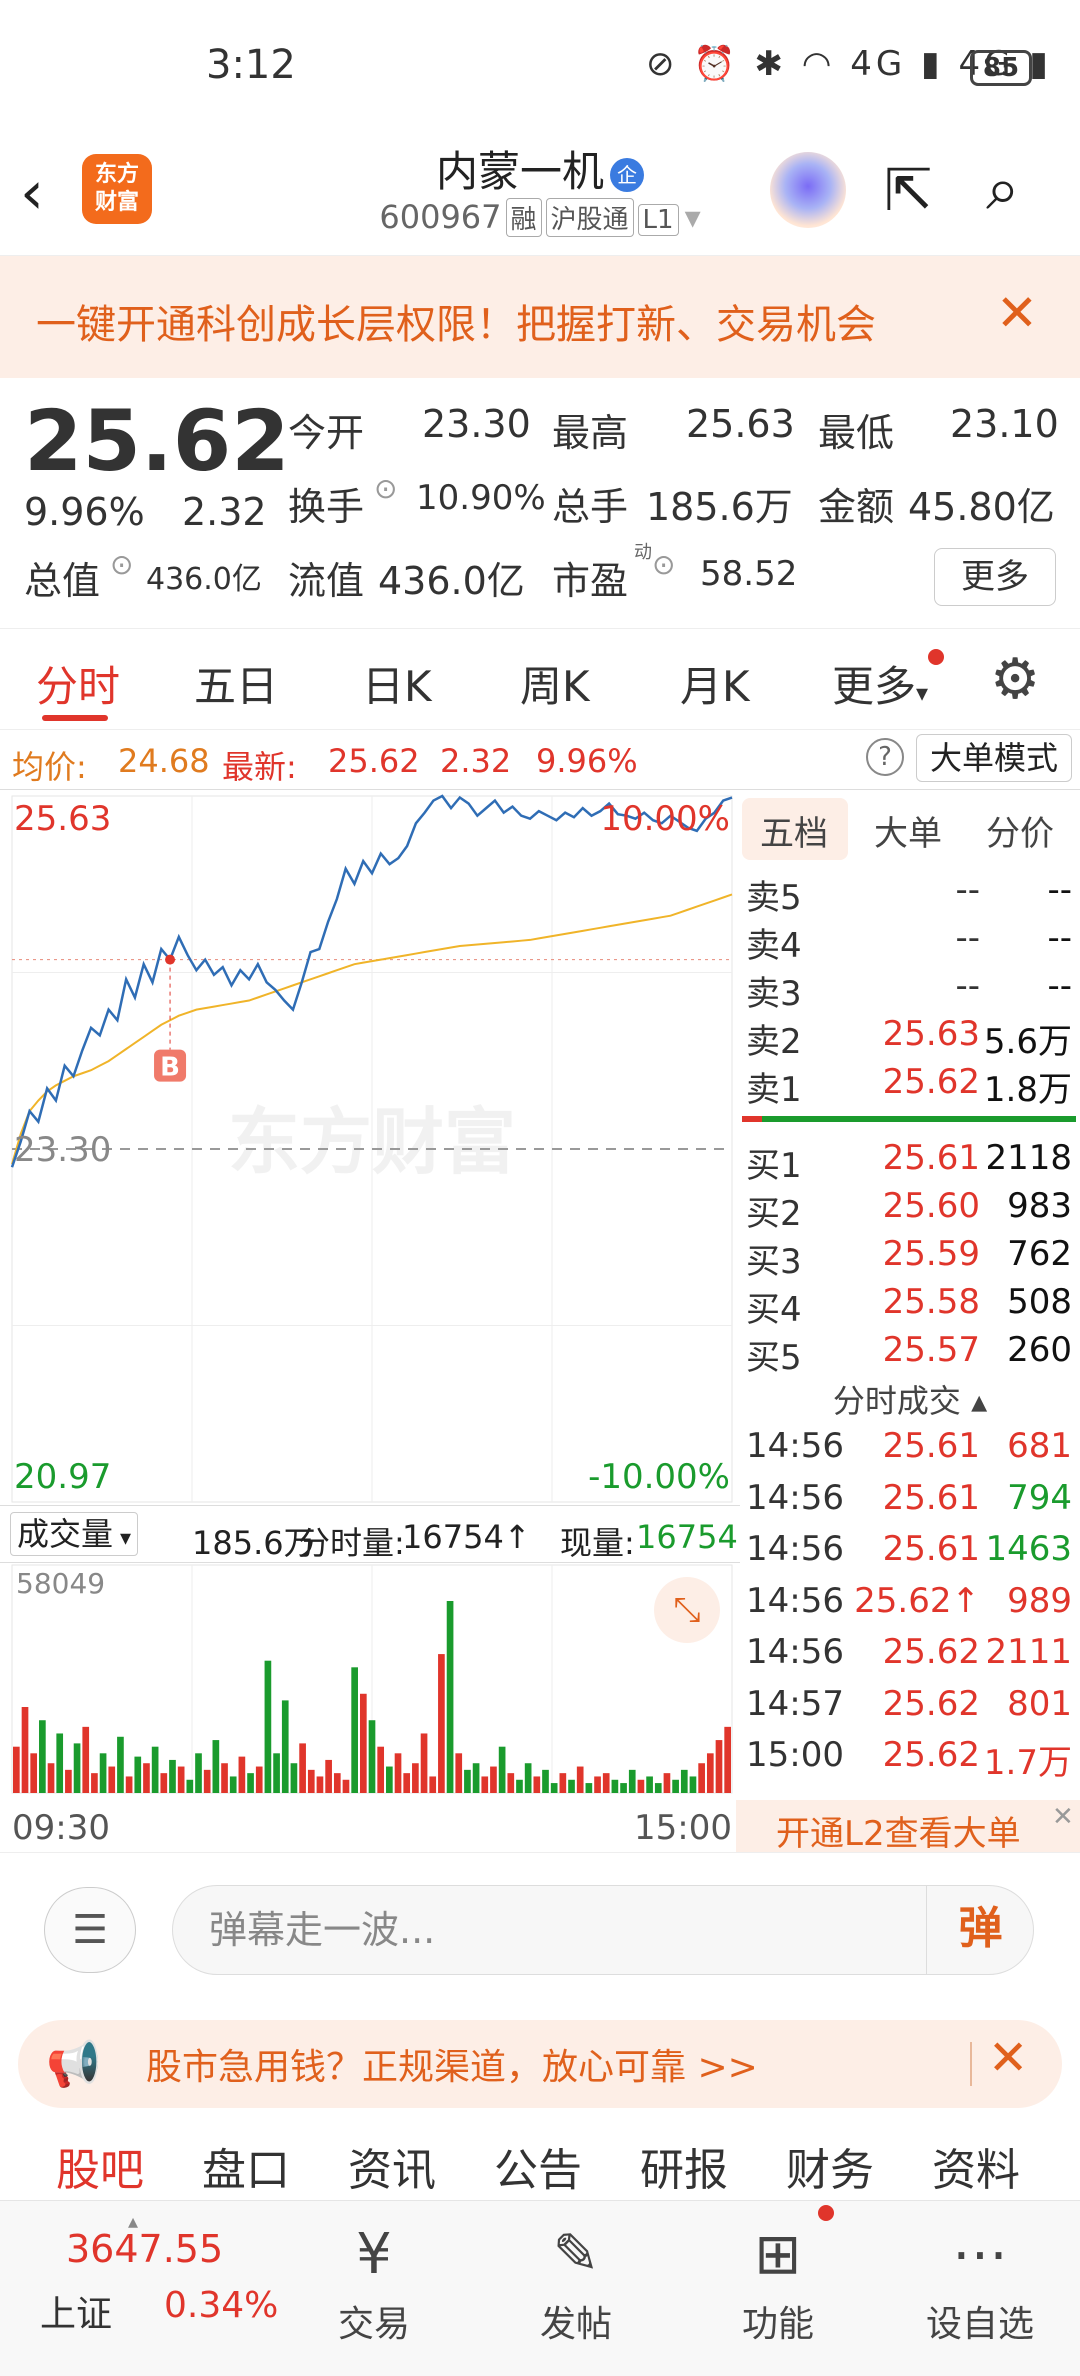 This screenshot has width=1080, height=2376. Describe the element at coordinates (808, 190) in the screenshot. I see `assistant-robot-icon` at that location.